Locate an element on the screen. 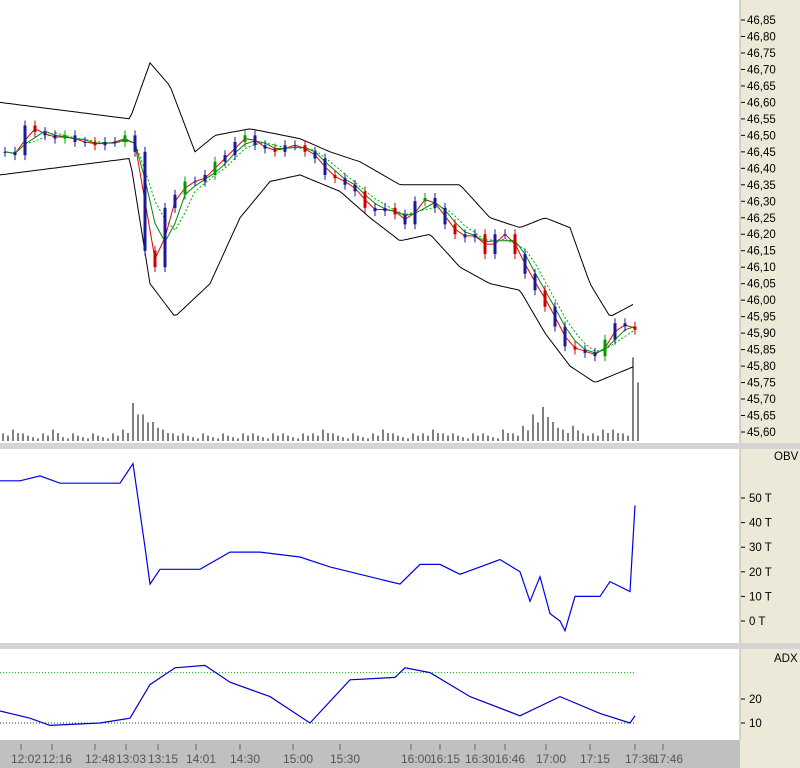  time-tick-label: 14:30 is located at coordinates (245, 759).